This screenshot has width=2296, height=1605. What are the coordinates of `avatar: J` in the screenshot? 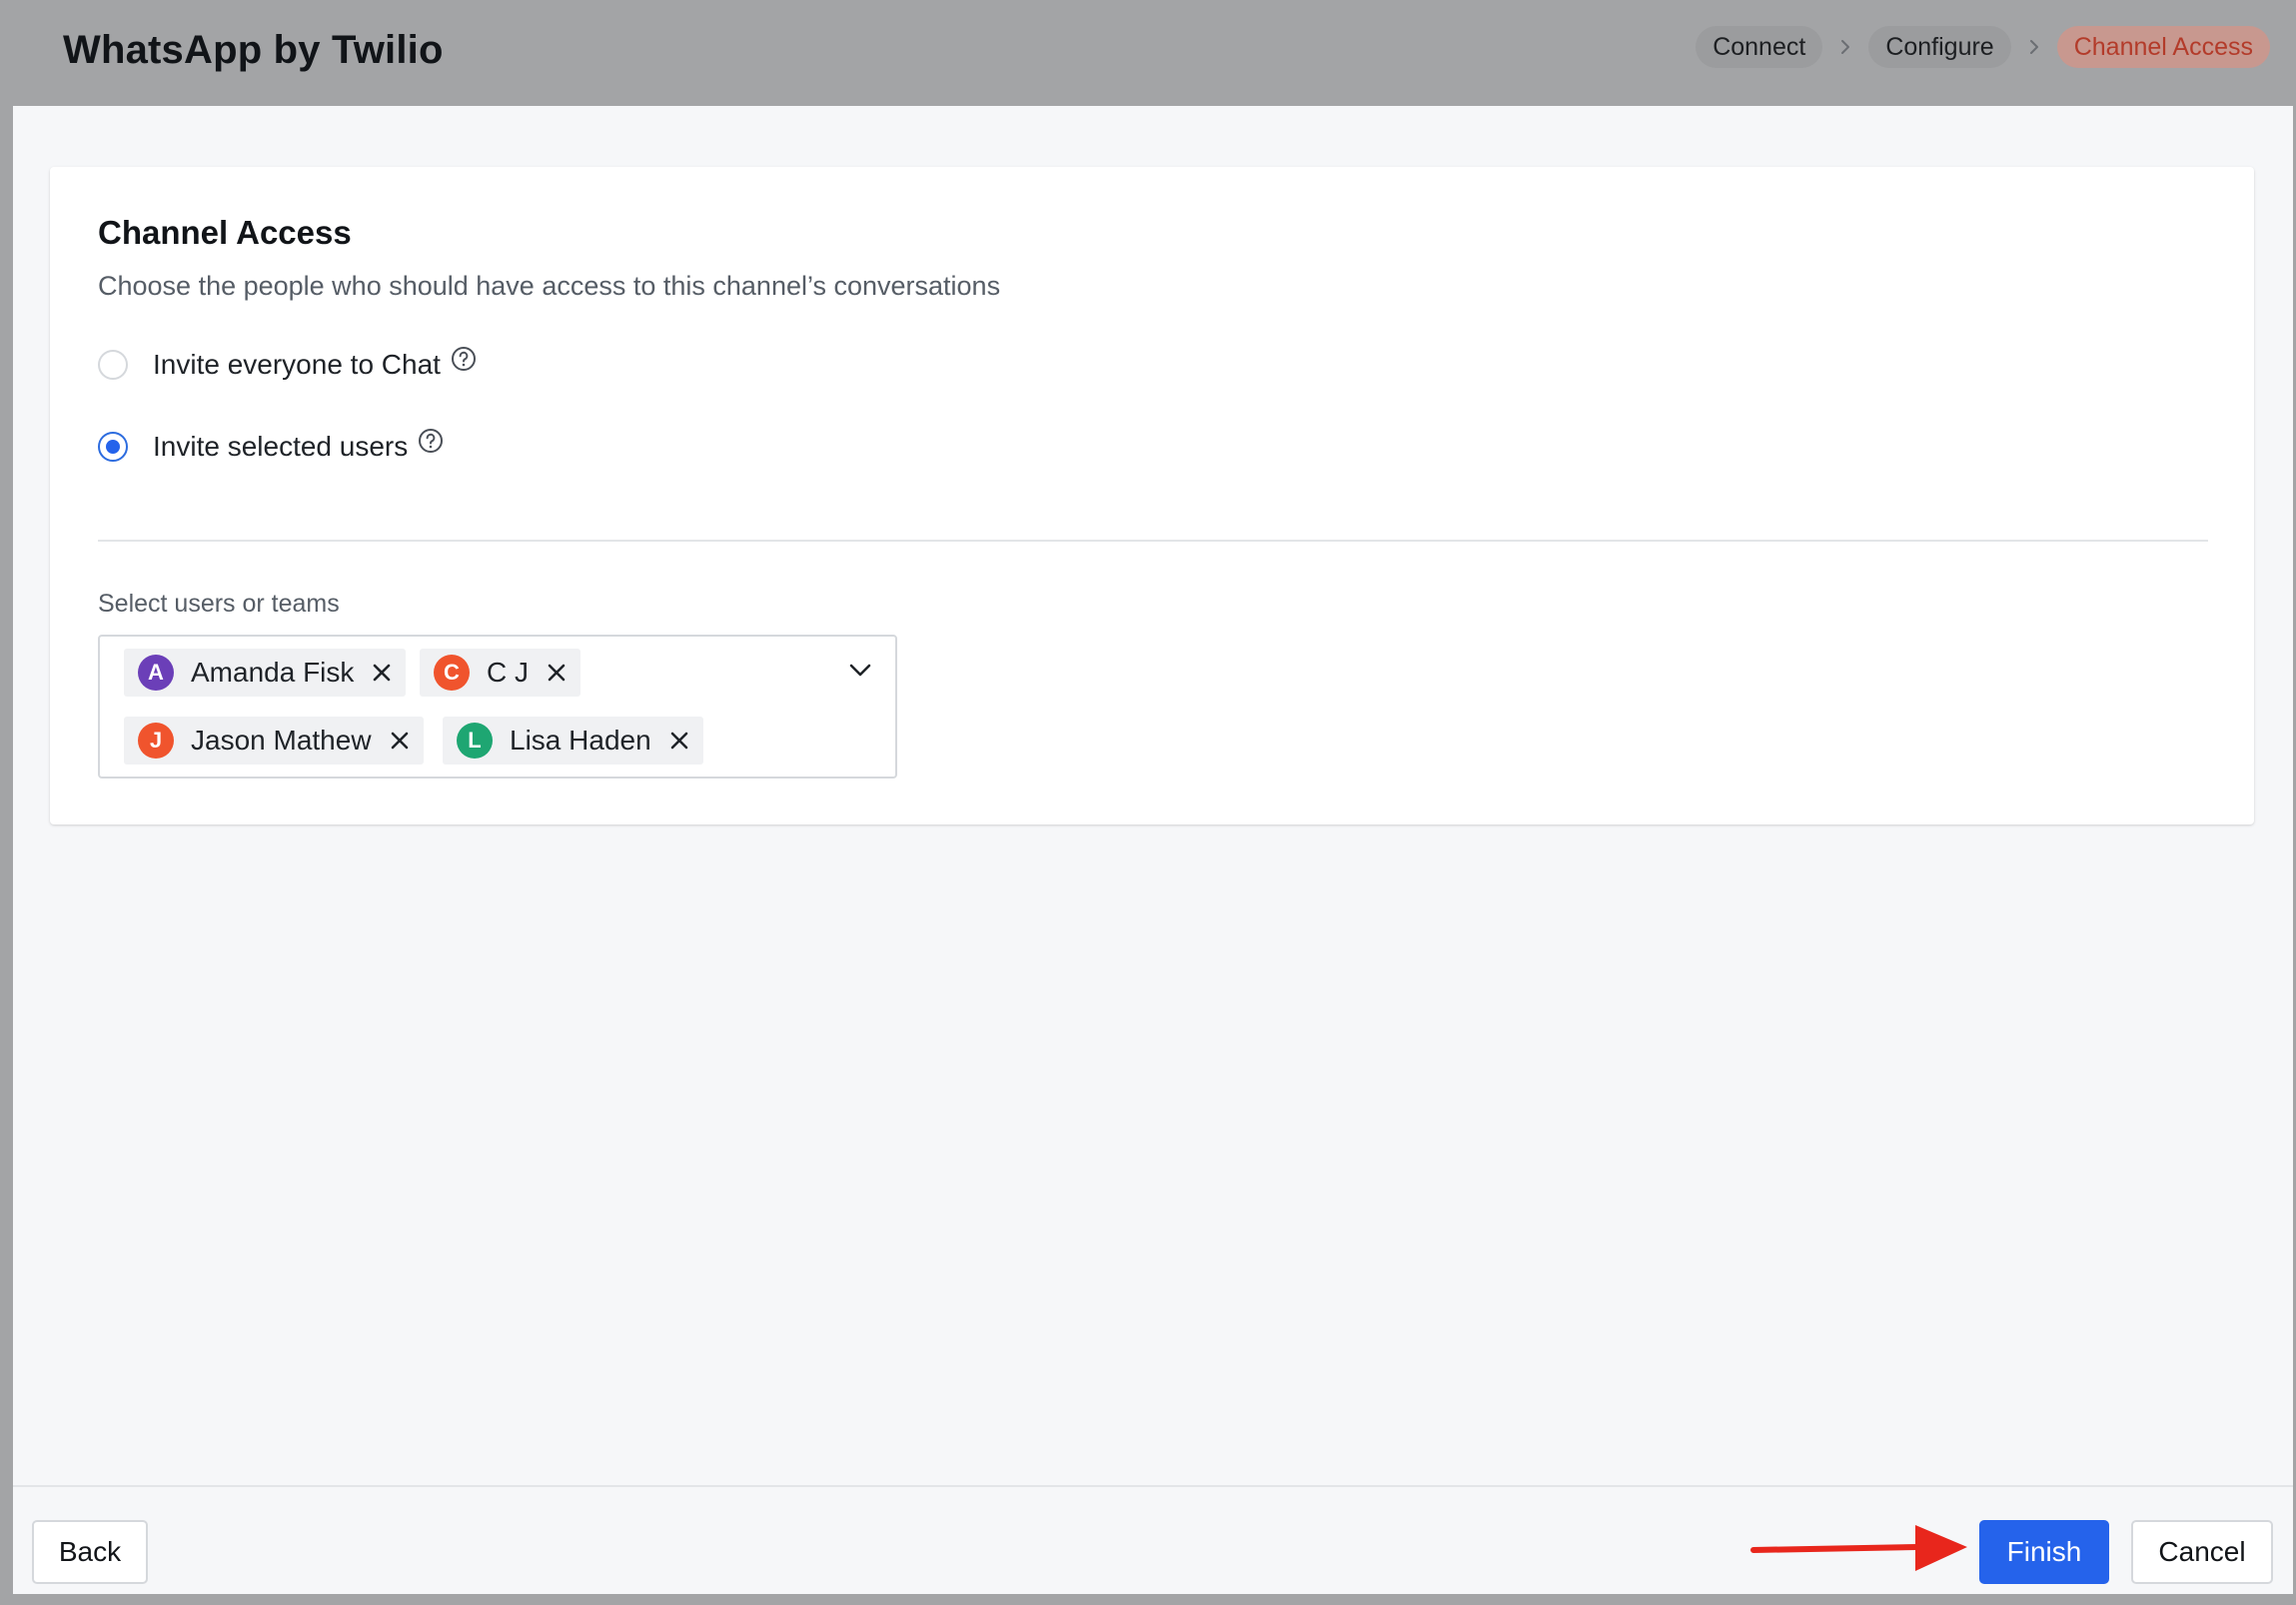 It's located at (156, 741).